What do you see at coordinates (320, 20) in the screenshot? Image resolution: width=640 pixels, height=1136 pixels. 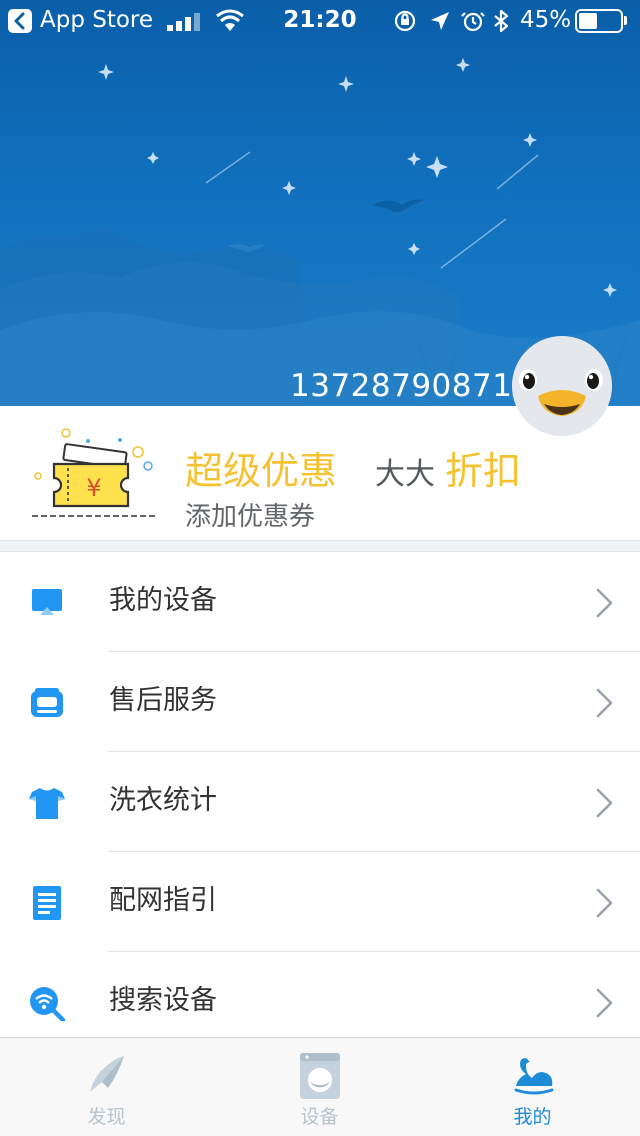 I see `status-bar: App Store 21:20 45%` at bounding box center [320, 20].